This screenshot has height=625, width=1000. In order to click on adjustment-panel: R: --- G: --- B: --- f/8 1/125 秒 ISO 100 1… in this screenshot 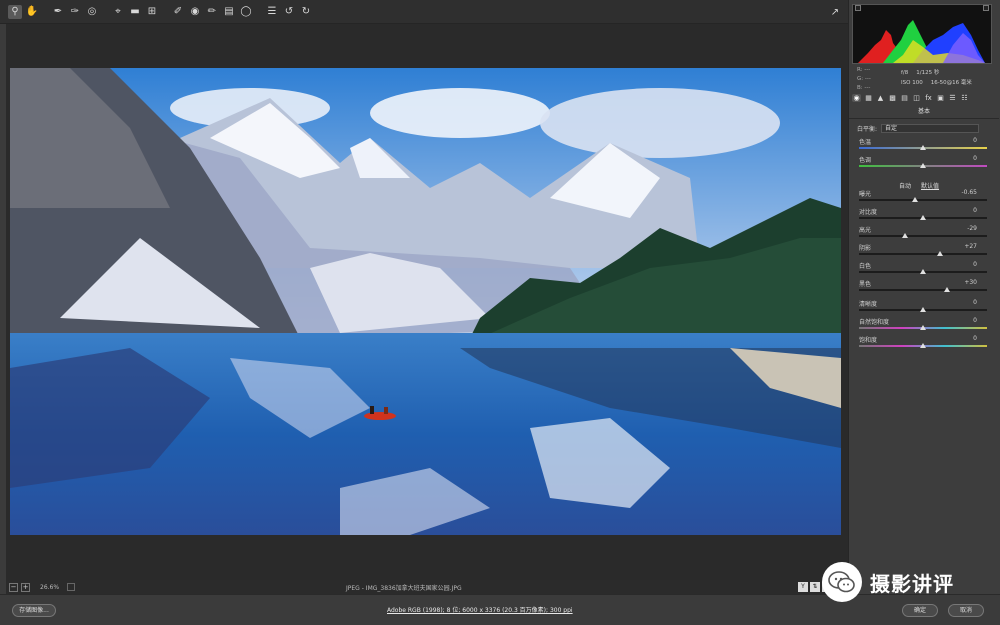, I will do `click(924, 297)`.